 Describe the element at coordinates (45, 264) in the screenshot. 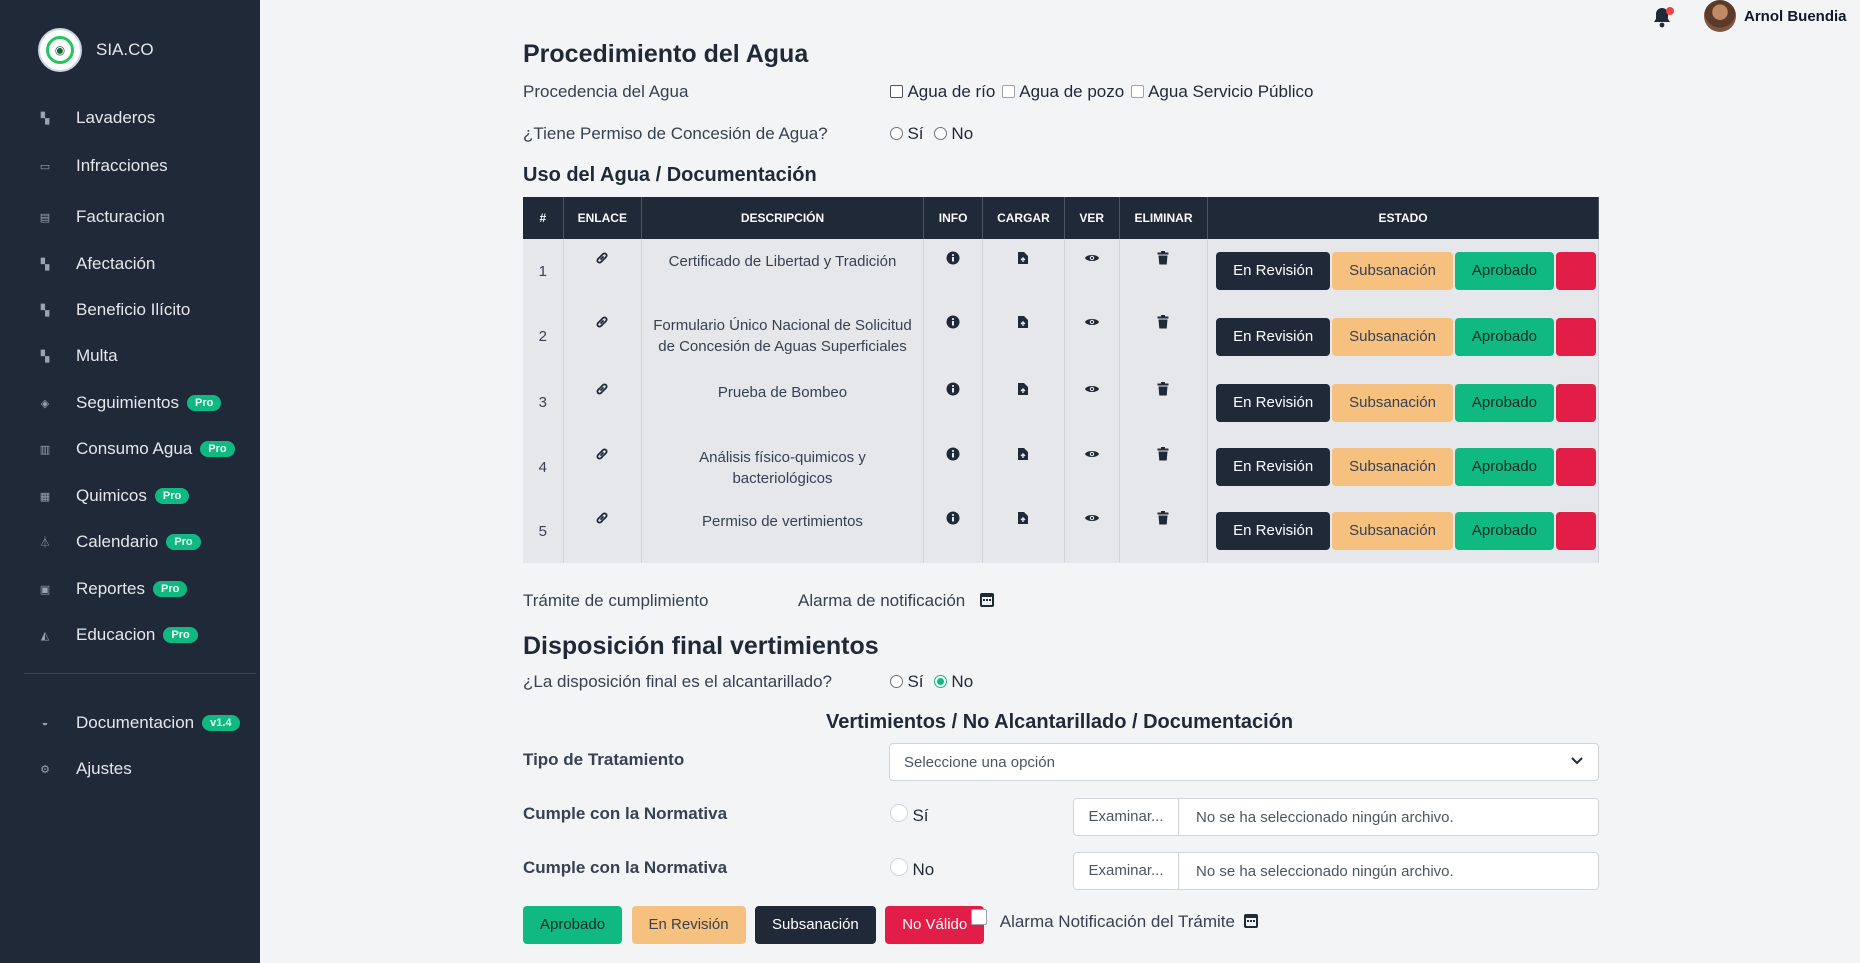

I see `building-icon: ▚` at that location.